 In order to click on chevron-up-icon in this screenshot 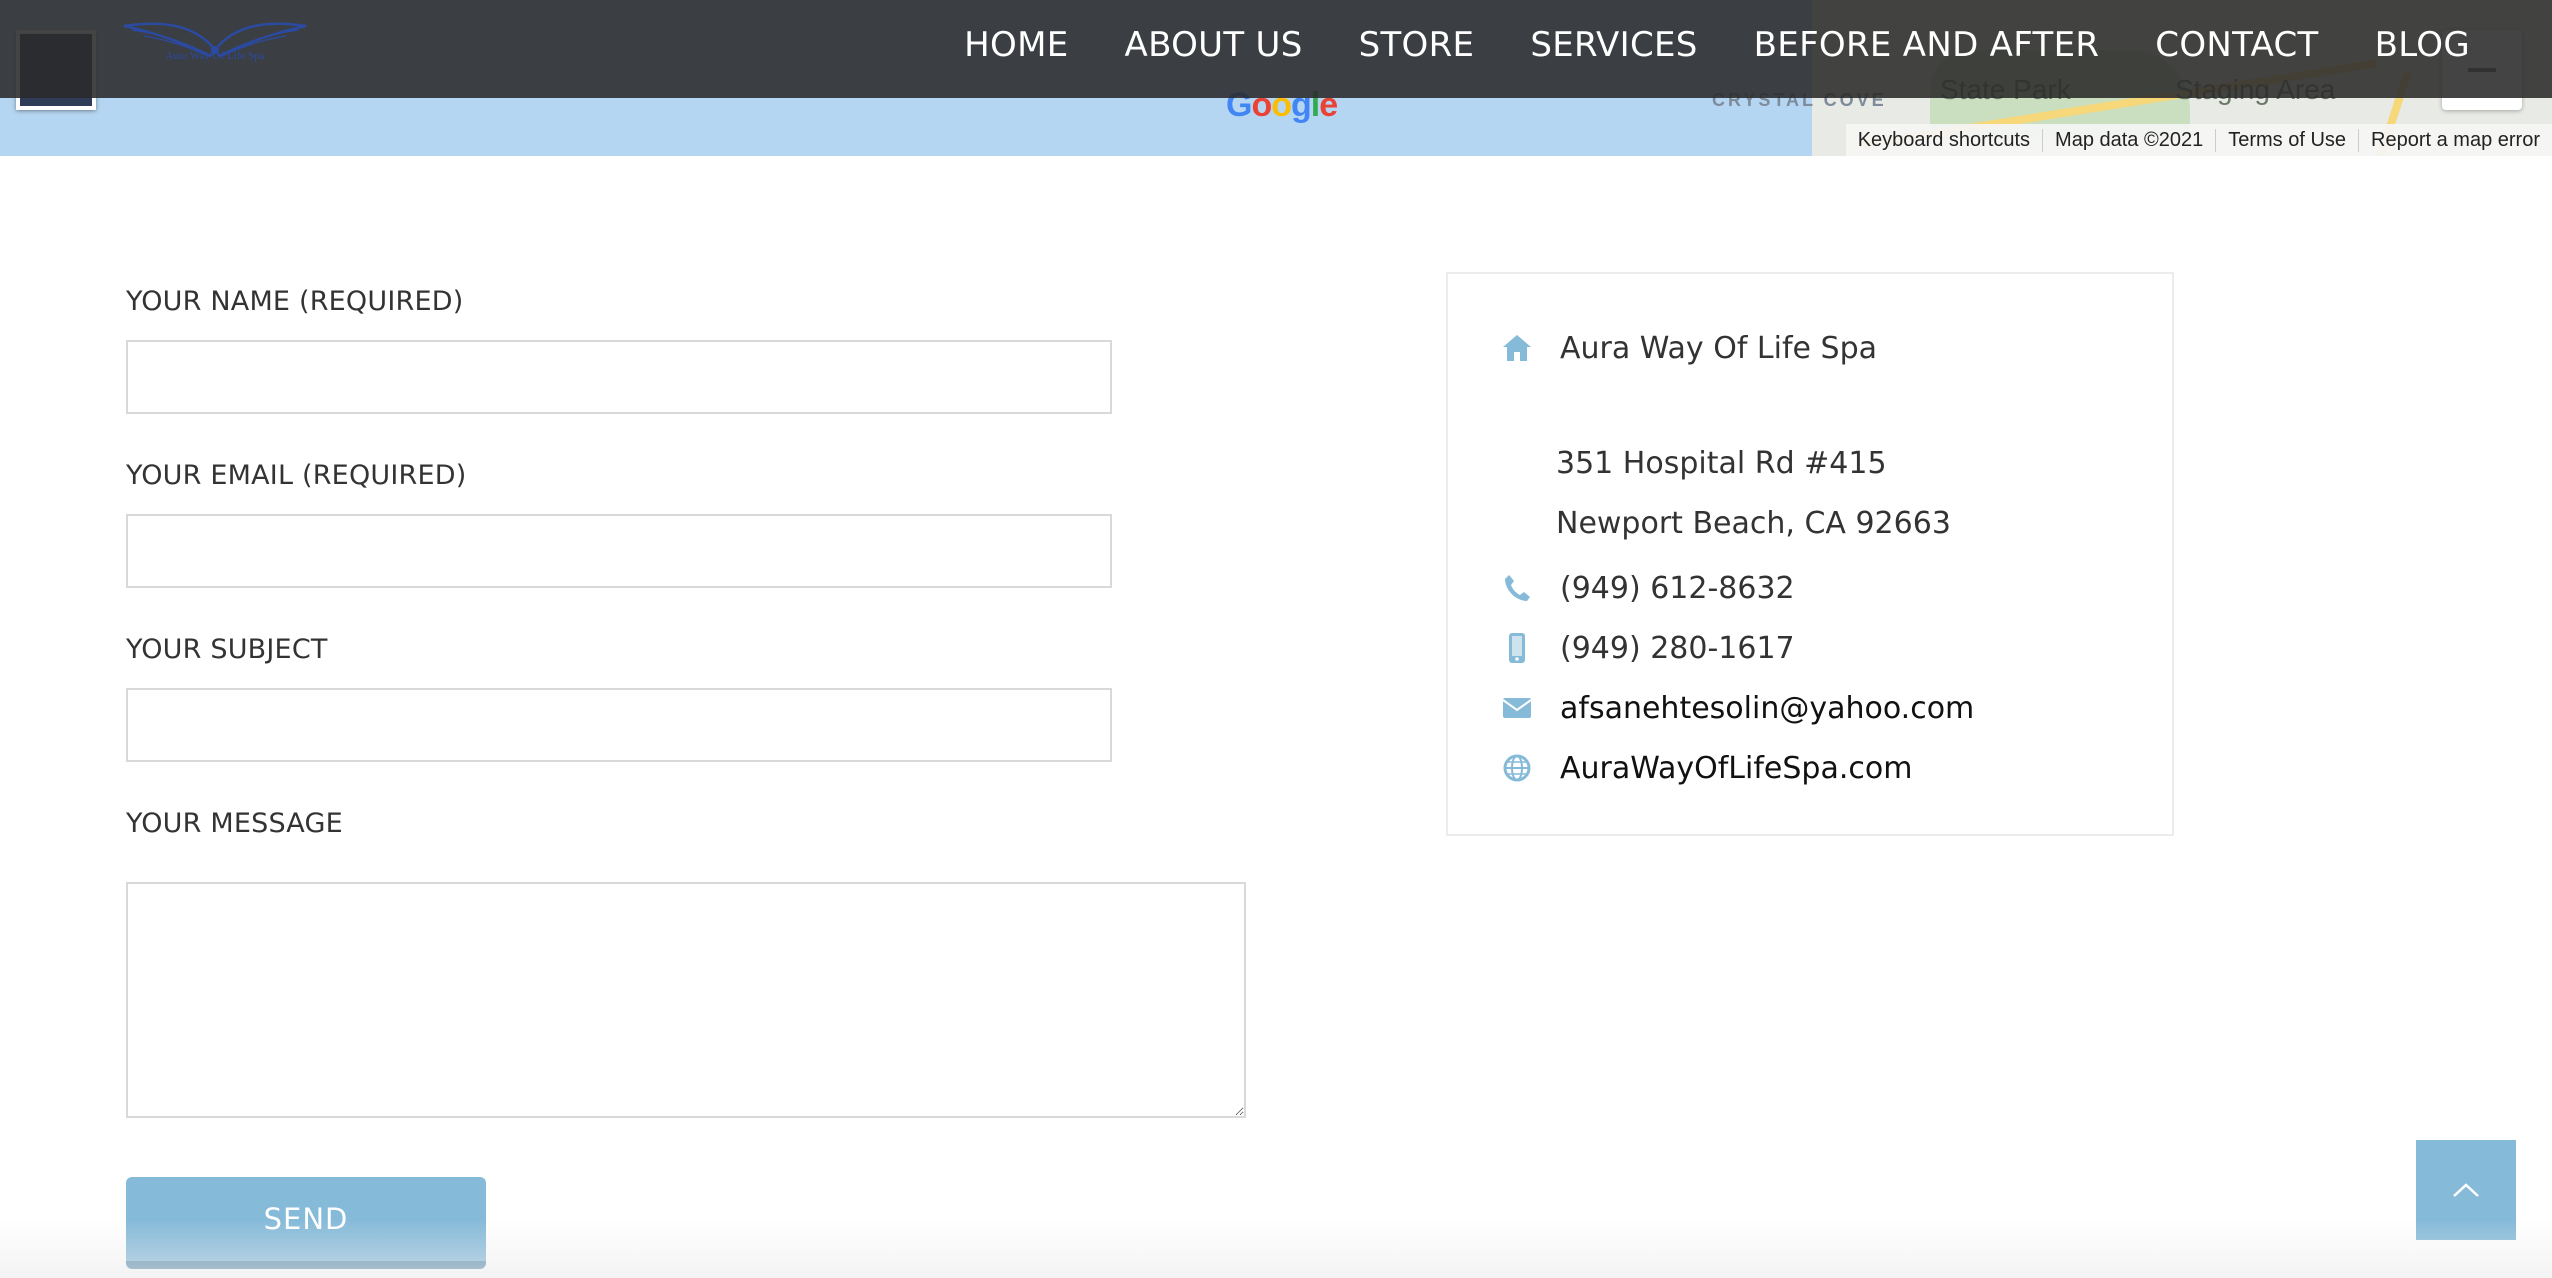, I will do `click(2466, 1190)`.